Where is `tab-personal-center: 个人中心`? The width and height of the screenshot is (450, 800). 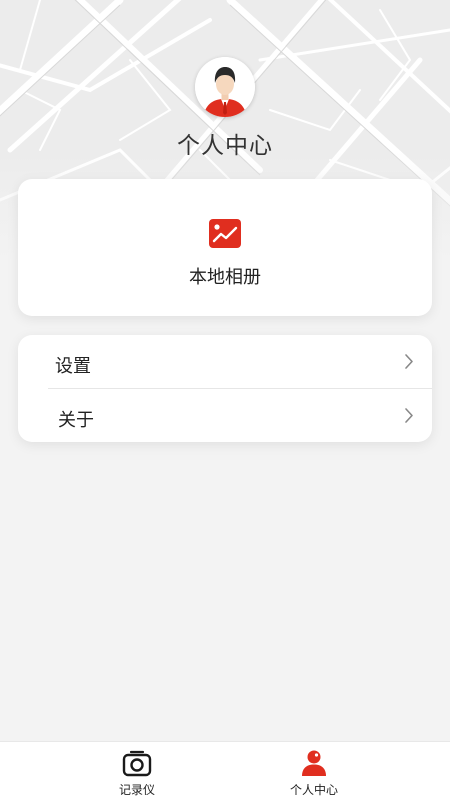 tab-personal-center: 个人中心 is located at coordinates (314, 771).